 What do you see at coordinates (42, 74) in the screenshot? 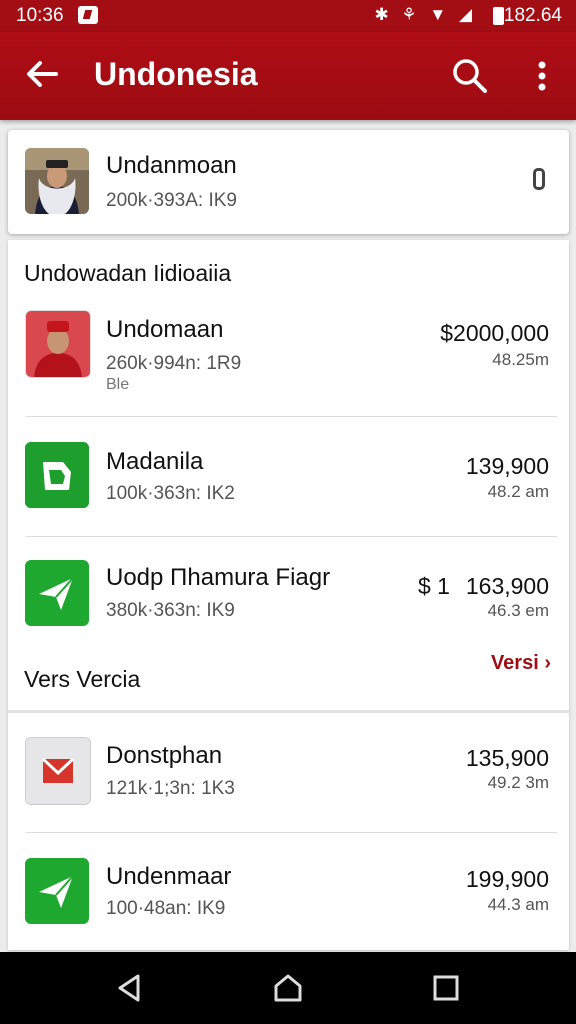
I see `arrow-left-icon` at bounding box center [42, 74].